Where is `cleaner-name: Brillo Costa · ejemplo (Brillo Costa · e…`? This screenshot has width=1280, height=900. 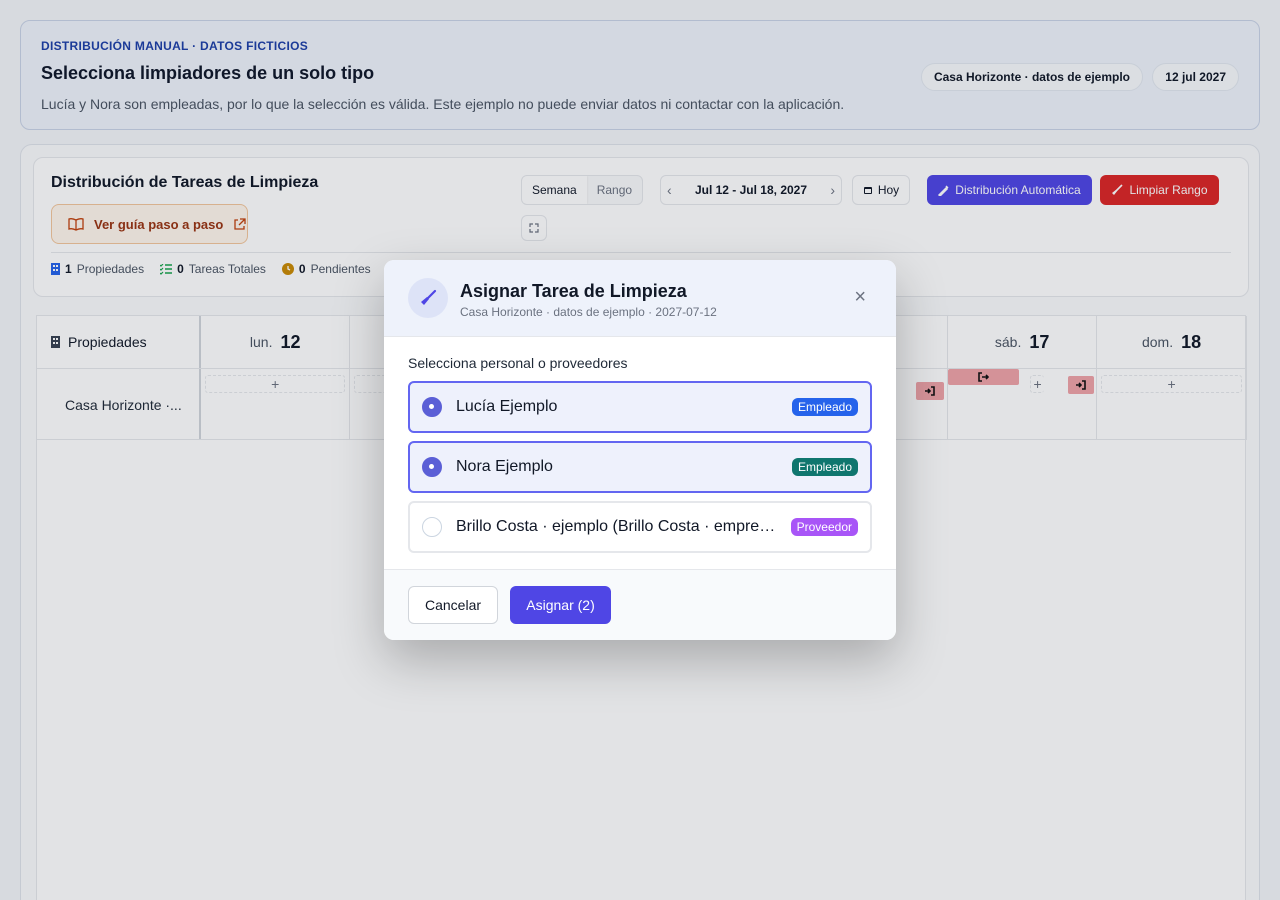 cleaner-name: Brillo Costa · ejemplo (Brillo Costa · e… is located at coordinates (623, 526).